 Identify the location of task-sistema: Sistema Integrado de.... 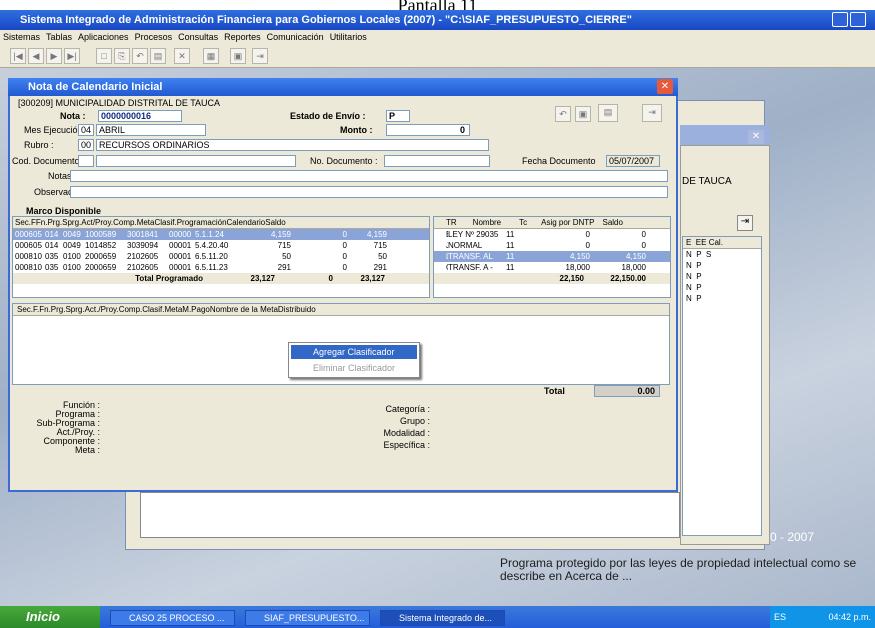
(442, 618).